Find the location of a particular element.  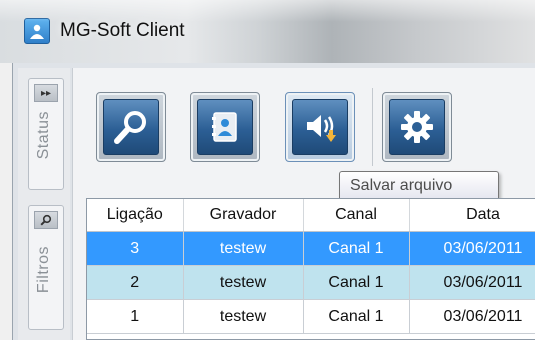

address-book-icon is located at coordinates (225, 127).